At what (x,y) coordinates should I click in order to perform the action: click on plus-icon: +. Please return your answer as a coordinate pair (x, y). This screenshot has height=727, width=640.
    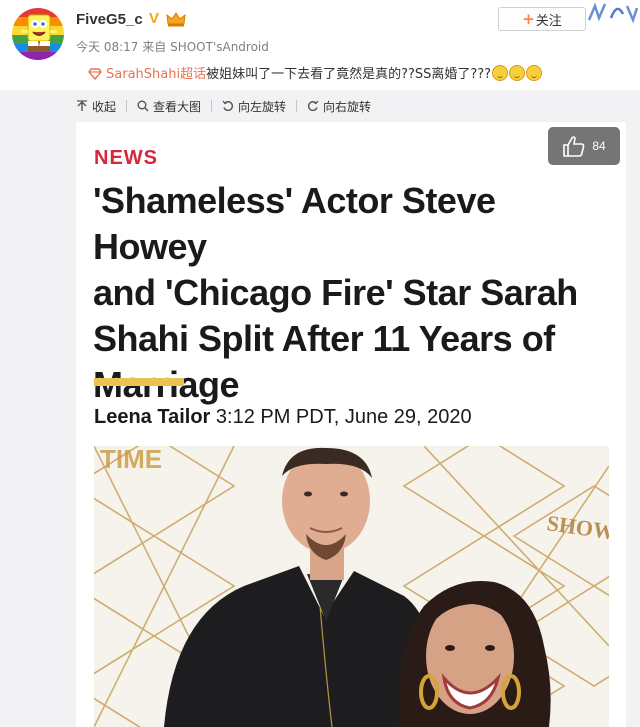
    Looking at the image, I should click on (528, 19).